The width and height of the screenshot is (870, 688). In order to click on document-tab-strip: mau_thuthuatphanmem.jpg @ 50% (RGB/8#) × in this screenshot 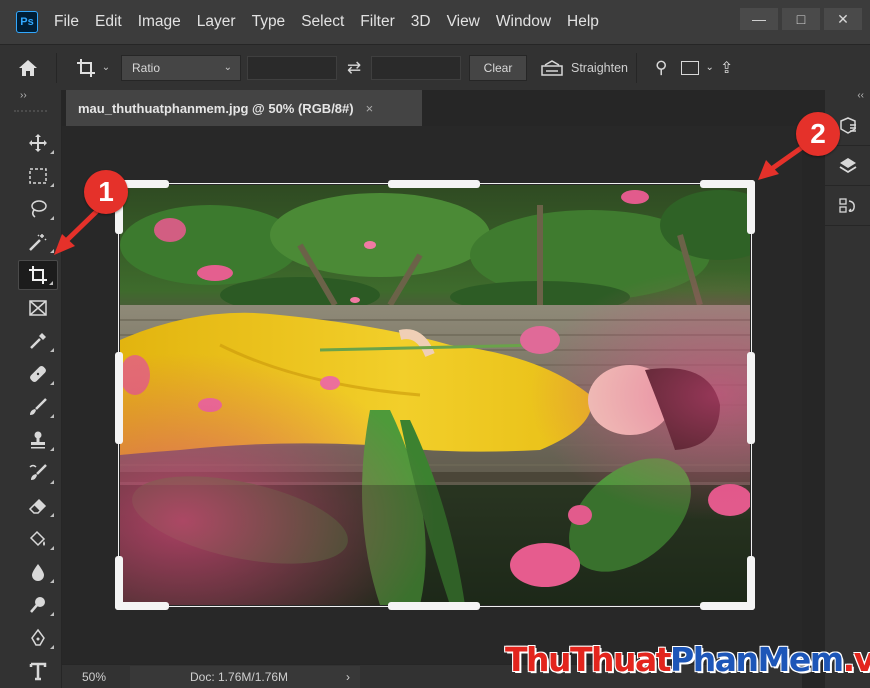, I will do `click(443, 108)`.